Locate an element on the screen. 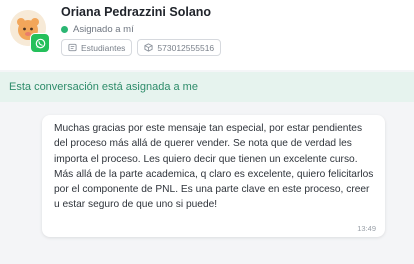  assignment-status: Asignado a mí is located at coordinates (97, 29).